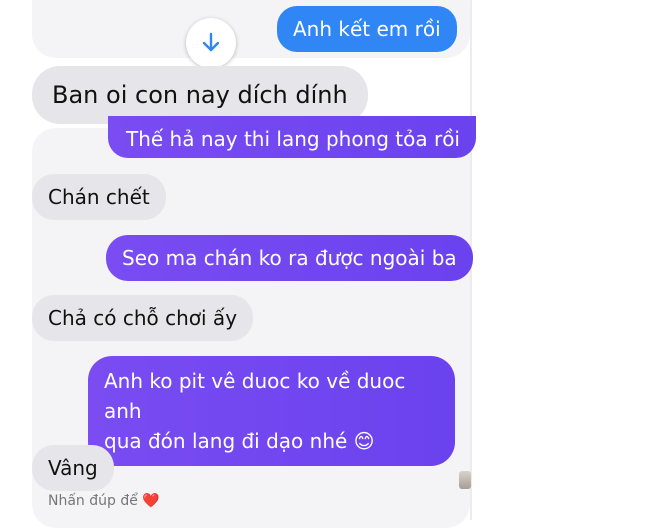 Image resolution: width=650 pixels, height=528 pixels. I want to click on message-text: Chán chết, so click(99, 197).